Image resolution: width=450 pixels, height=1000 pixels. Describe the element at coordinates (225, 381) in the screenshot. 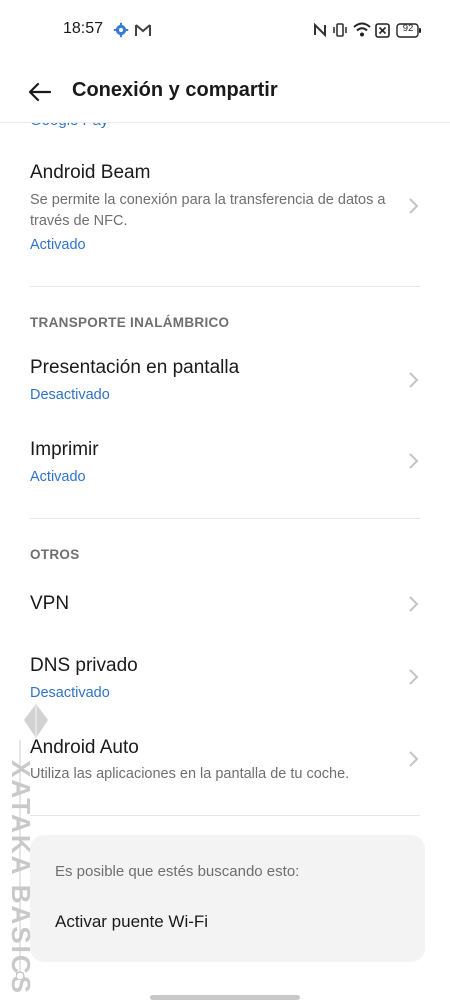

I see `list-item-presentacion-en-pantalla: Presentación en pantalla Desactivado` at that location.